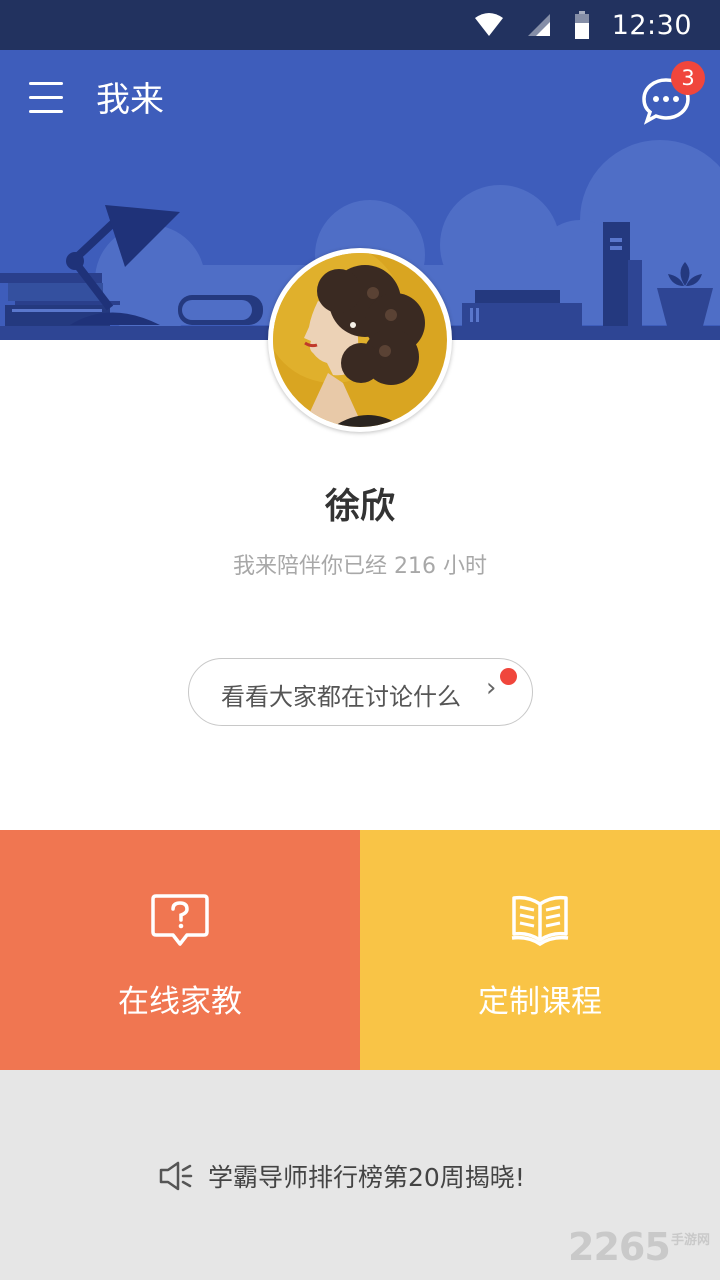  I want to click on chevron-right-icon: ›, so click(491, 688).